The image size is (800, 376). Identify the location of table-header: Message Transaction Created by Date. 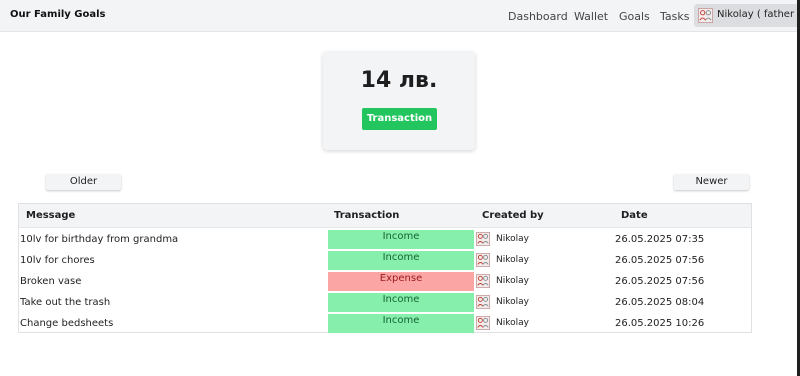
(385, 216).